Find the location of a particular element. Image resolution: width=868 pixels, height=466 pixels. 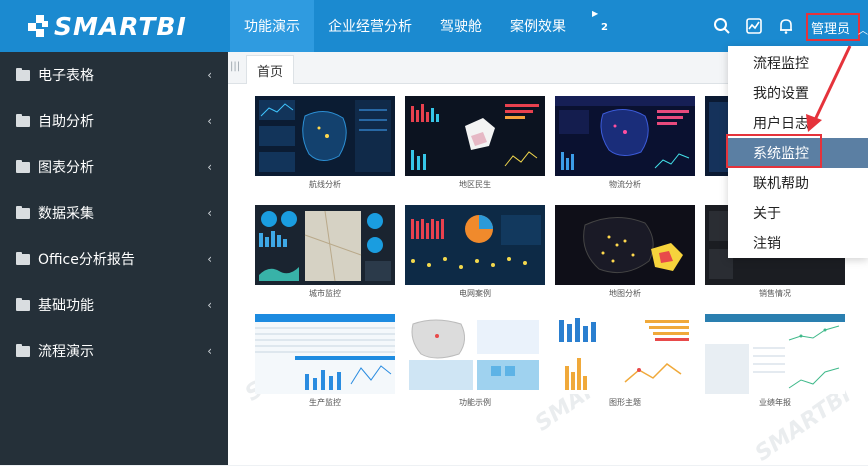

highlight-box is located at coordinates (774, 151).